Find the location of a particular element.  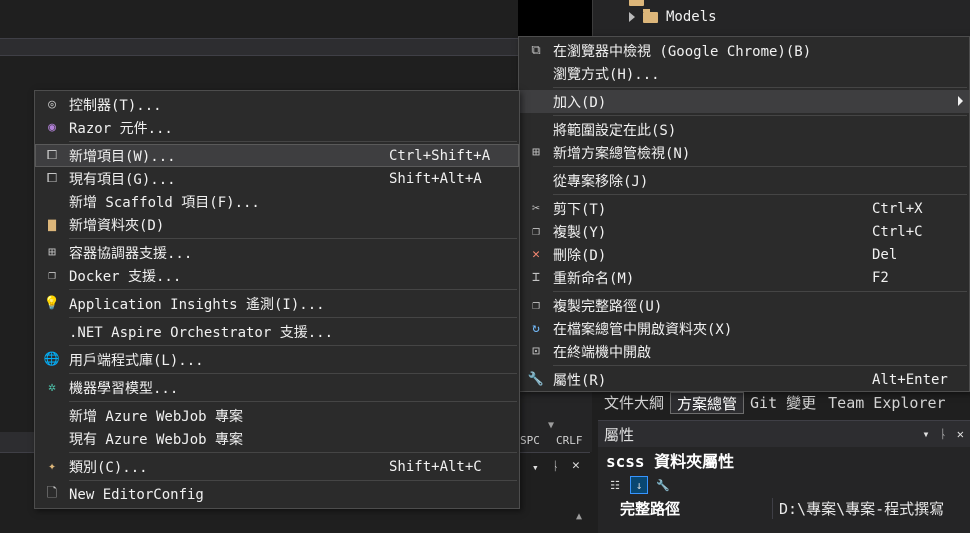

whitespace-indicator: SPC is located at coordinates (530, 440).